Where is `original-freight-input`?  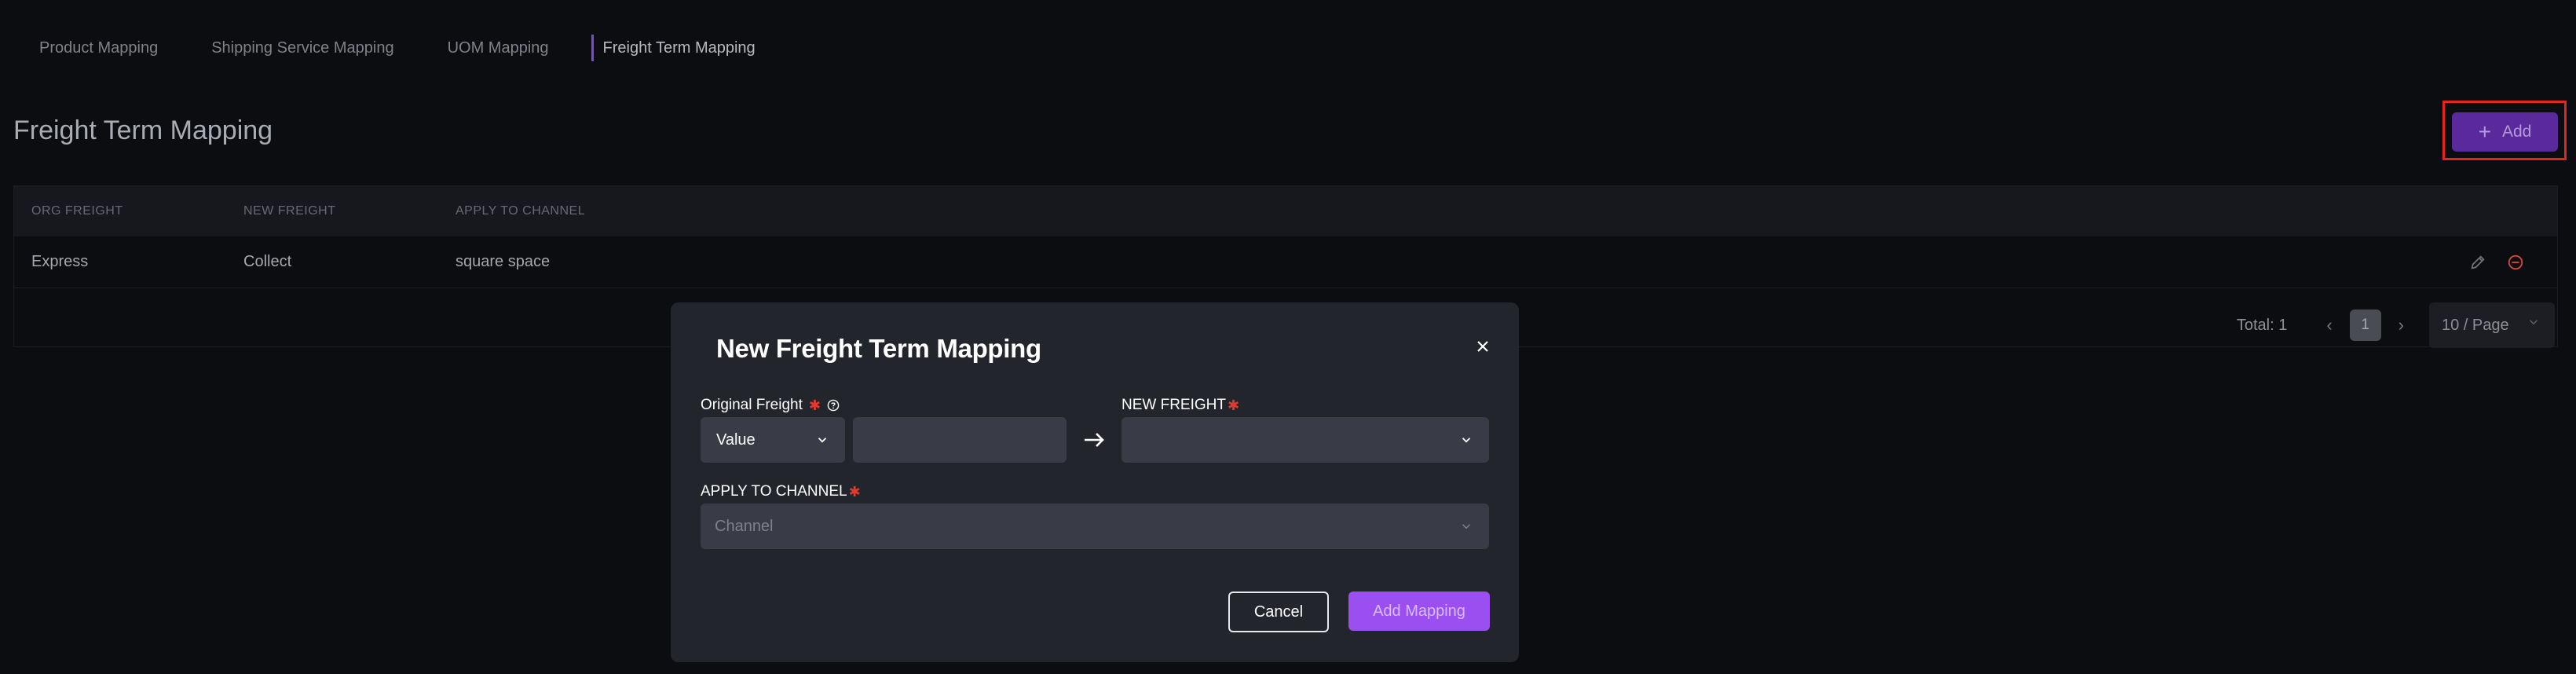
original-freight-input is located at coordinates (960, 440).